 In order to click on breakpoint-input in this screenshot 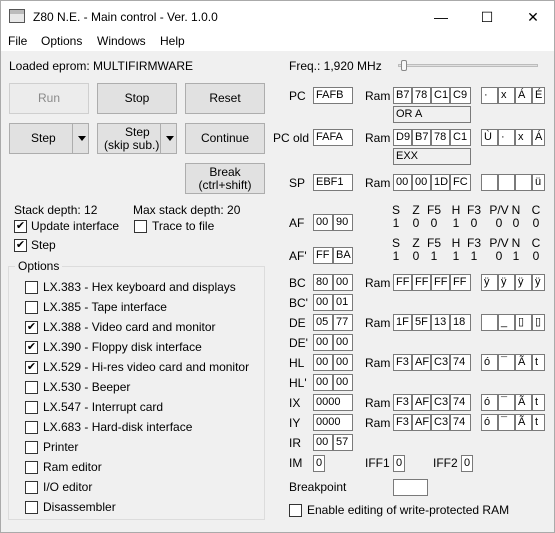, I will do `click(410, 487)`.